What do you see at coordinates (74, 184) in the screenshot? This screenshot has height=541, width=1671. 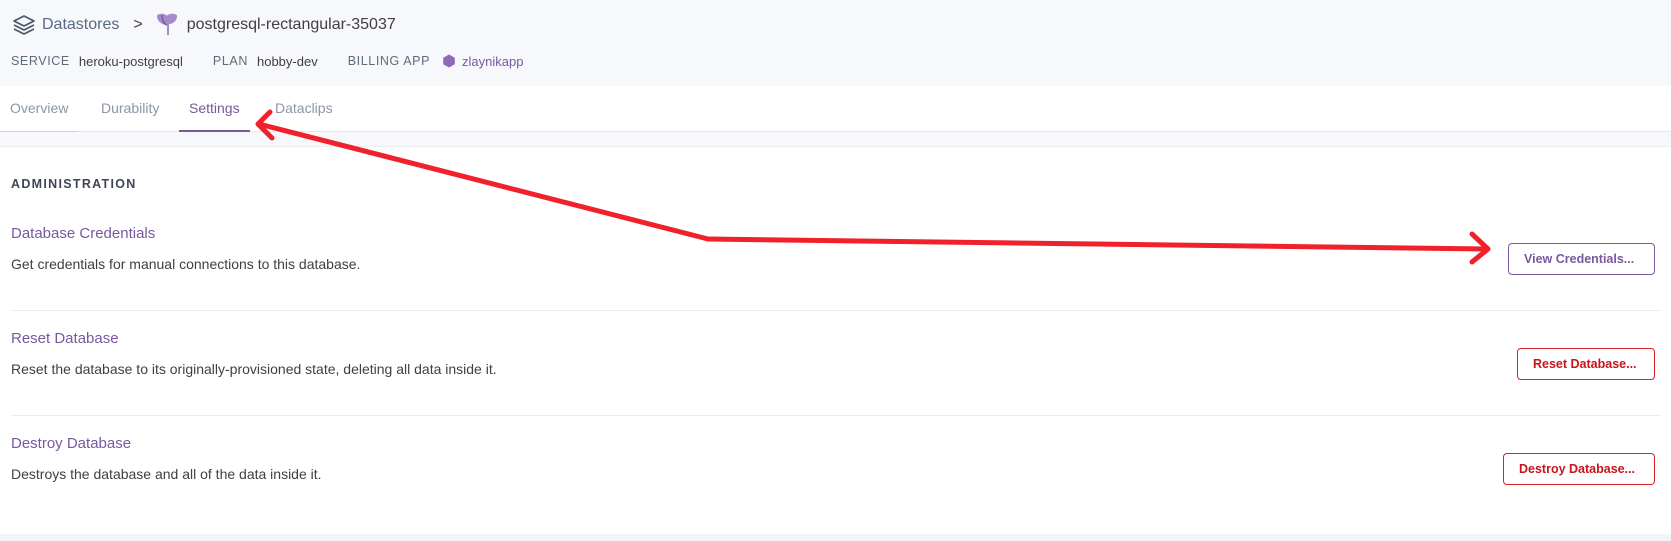 I see `administration-heading: ADMINISTRATION` at bounding box center [74, 184].